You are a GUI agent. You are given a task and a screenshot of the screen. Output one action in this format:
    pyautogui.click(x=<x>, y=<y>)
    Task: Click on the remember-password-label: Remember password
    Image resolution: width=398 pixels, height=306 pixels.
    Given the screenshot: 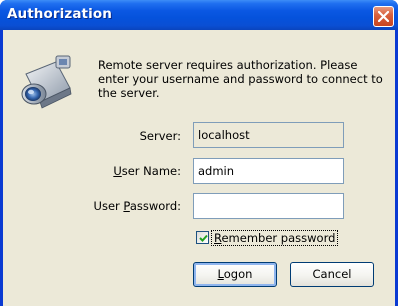 What is the action you would take?
    pyautogui.click(x=275, y=238)
    